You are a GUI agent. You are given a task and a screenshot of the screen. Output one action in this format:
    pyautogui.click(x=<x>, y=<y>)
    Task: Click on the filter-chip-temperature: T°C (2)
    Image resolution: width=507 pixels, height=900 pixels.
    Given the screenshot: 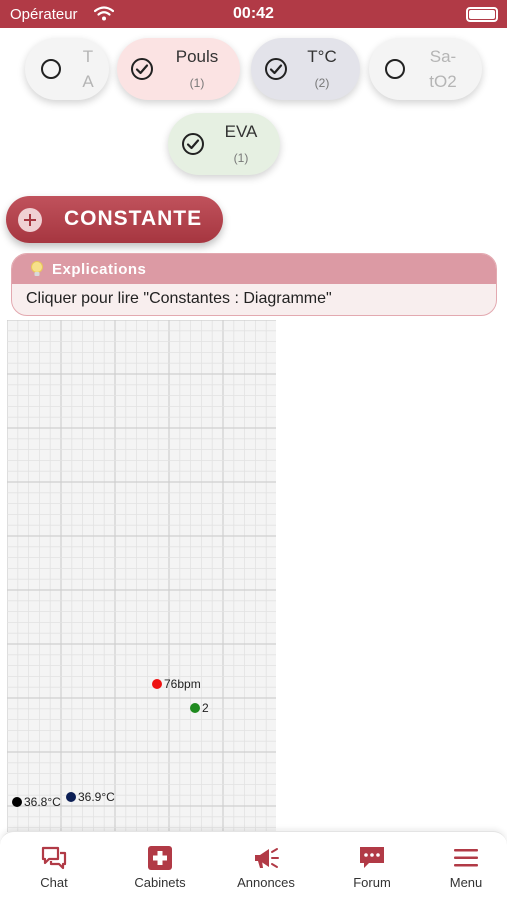 What is the action you would take?
    pyautogui.click(x=305, y=69)
    